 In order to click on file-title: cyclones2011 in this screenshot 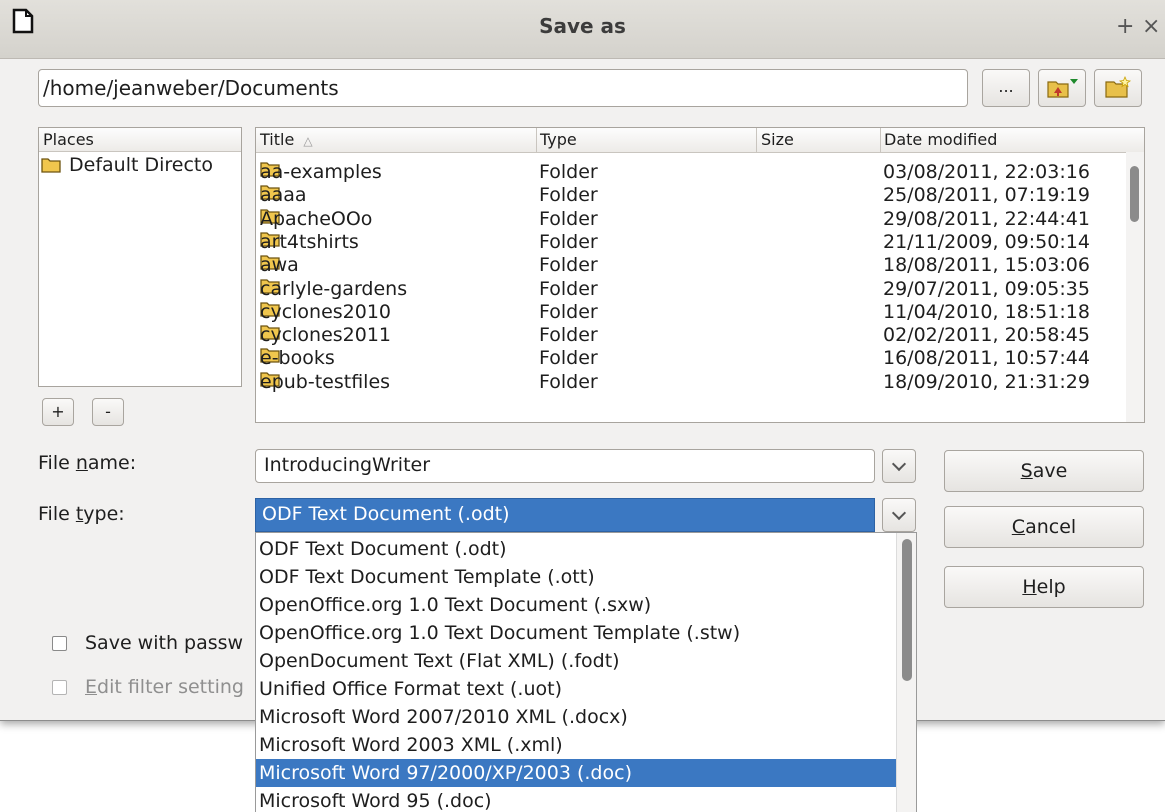, I will do `click(326, 335)`.